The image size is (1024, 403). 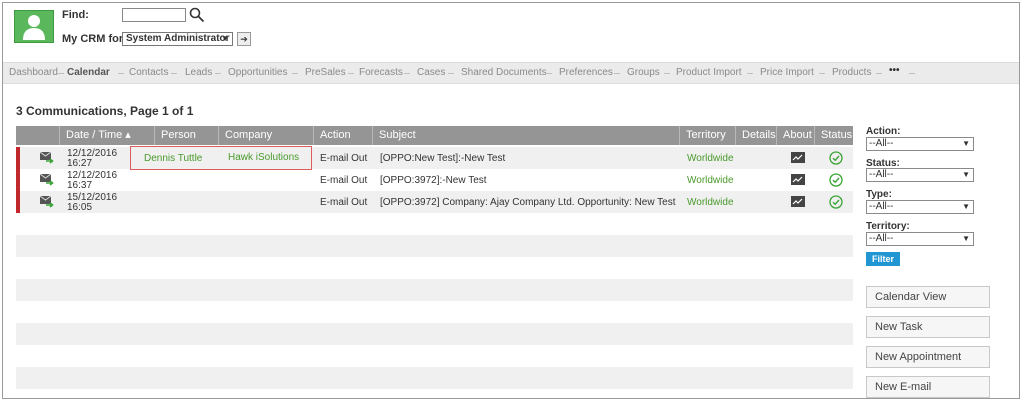 What do you see at coordinates (88, 72) in the screenshot?
I see `nav-calendar: Calendar` at bounding box center [88, 72].